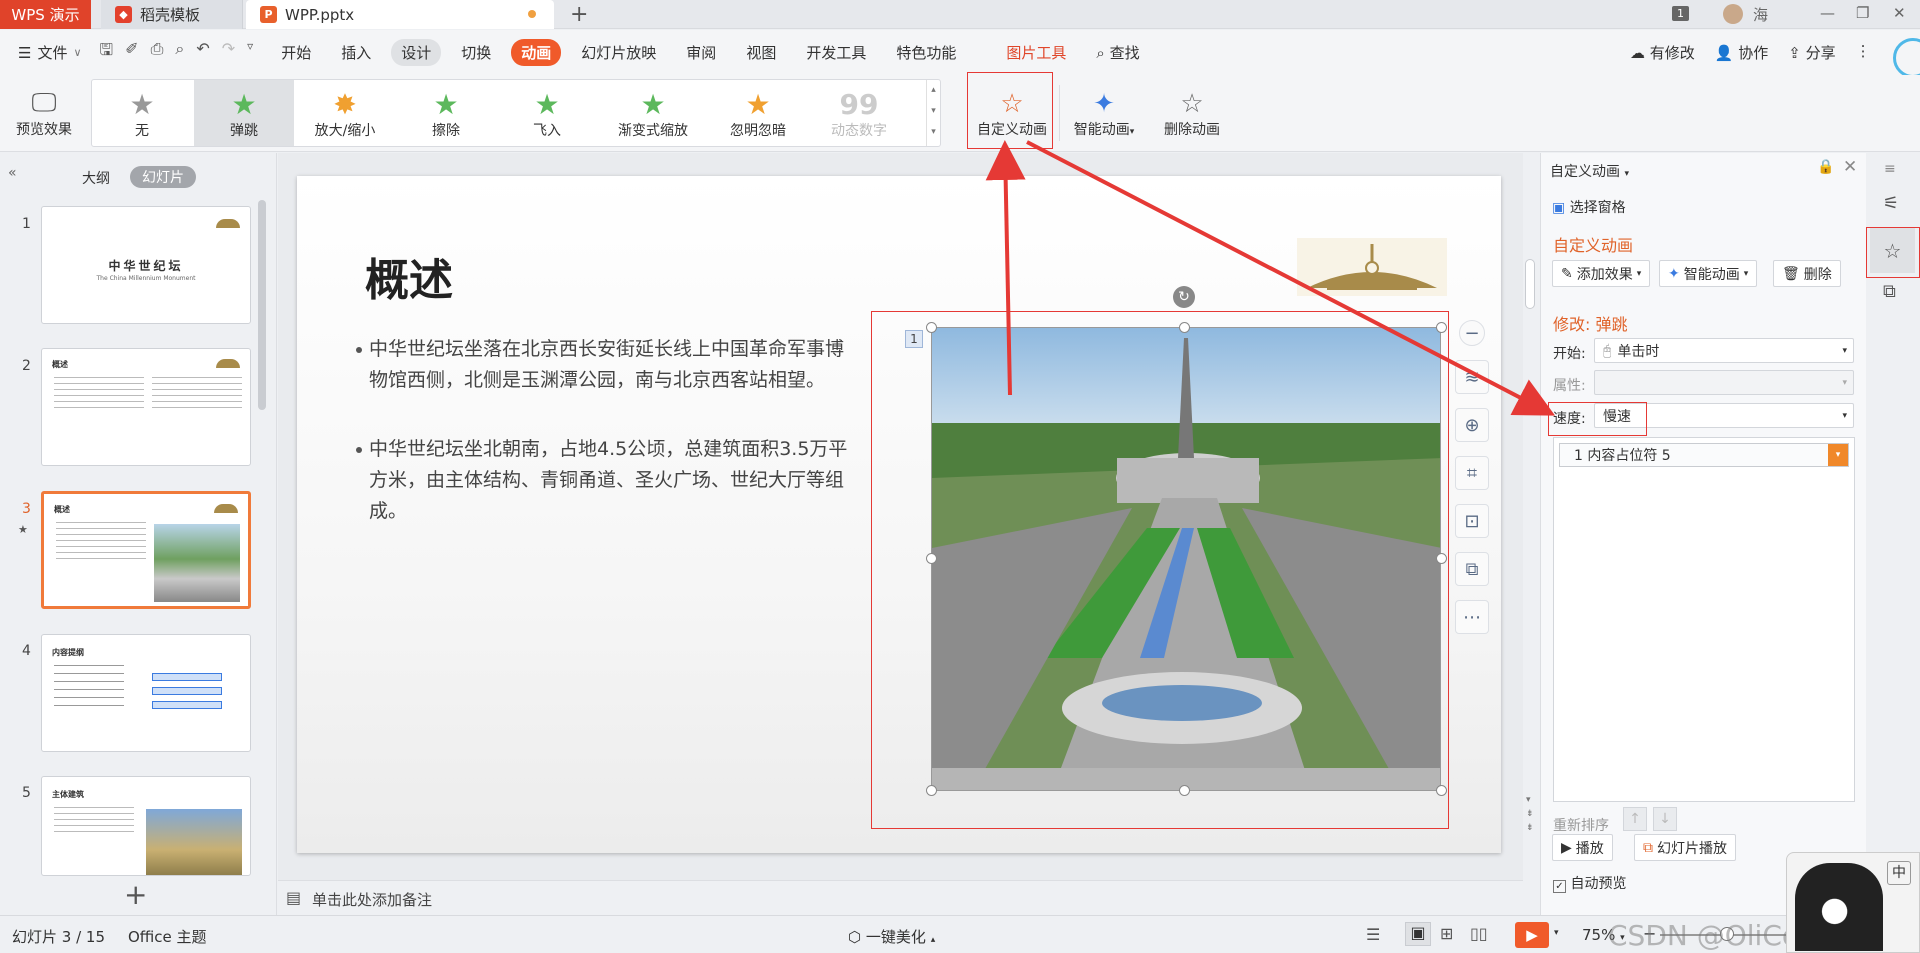  Describe the element at coordinates (96, 178) in the screenshot. I see `tab-outline: 大纲` at that location.